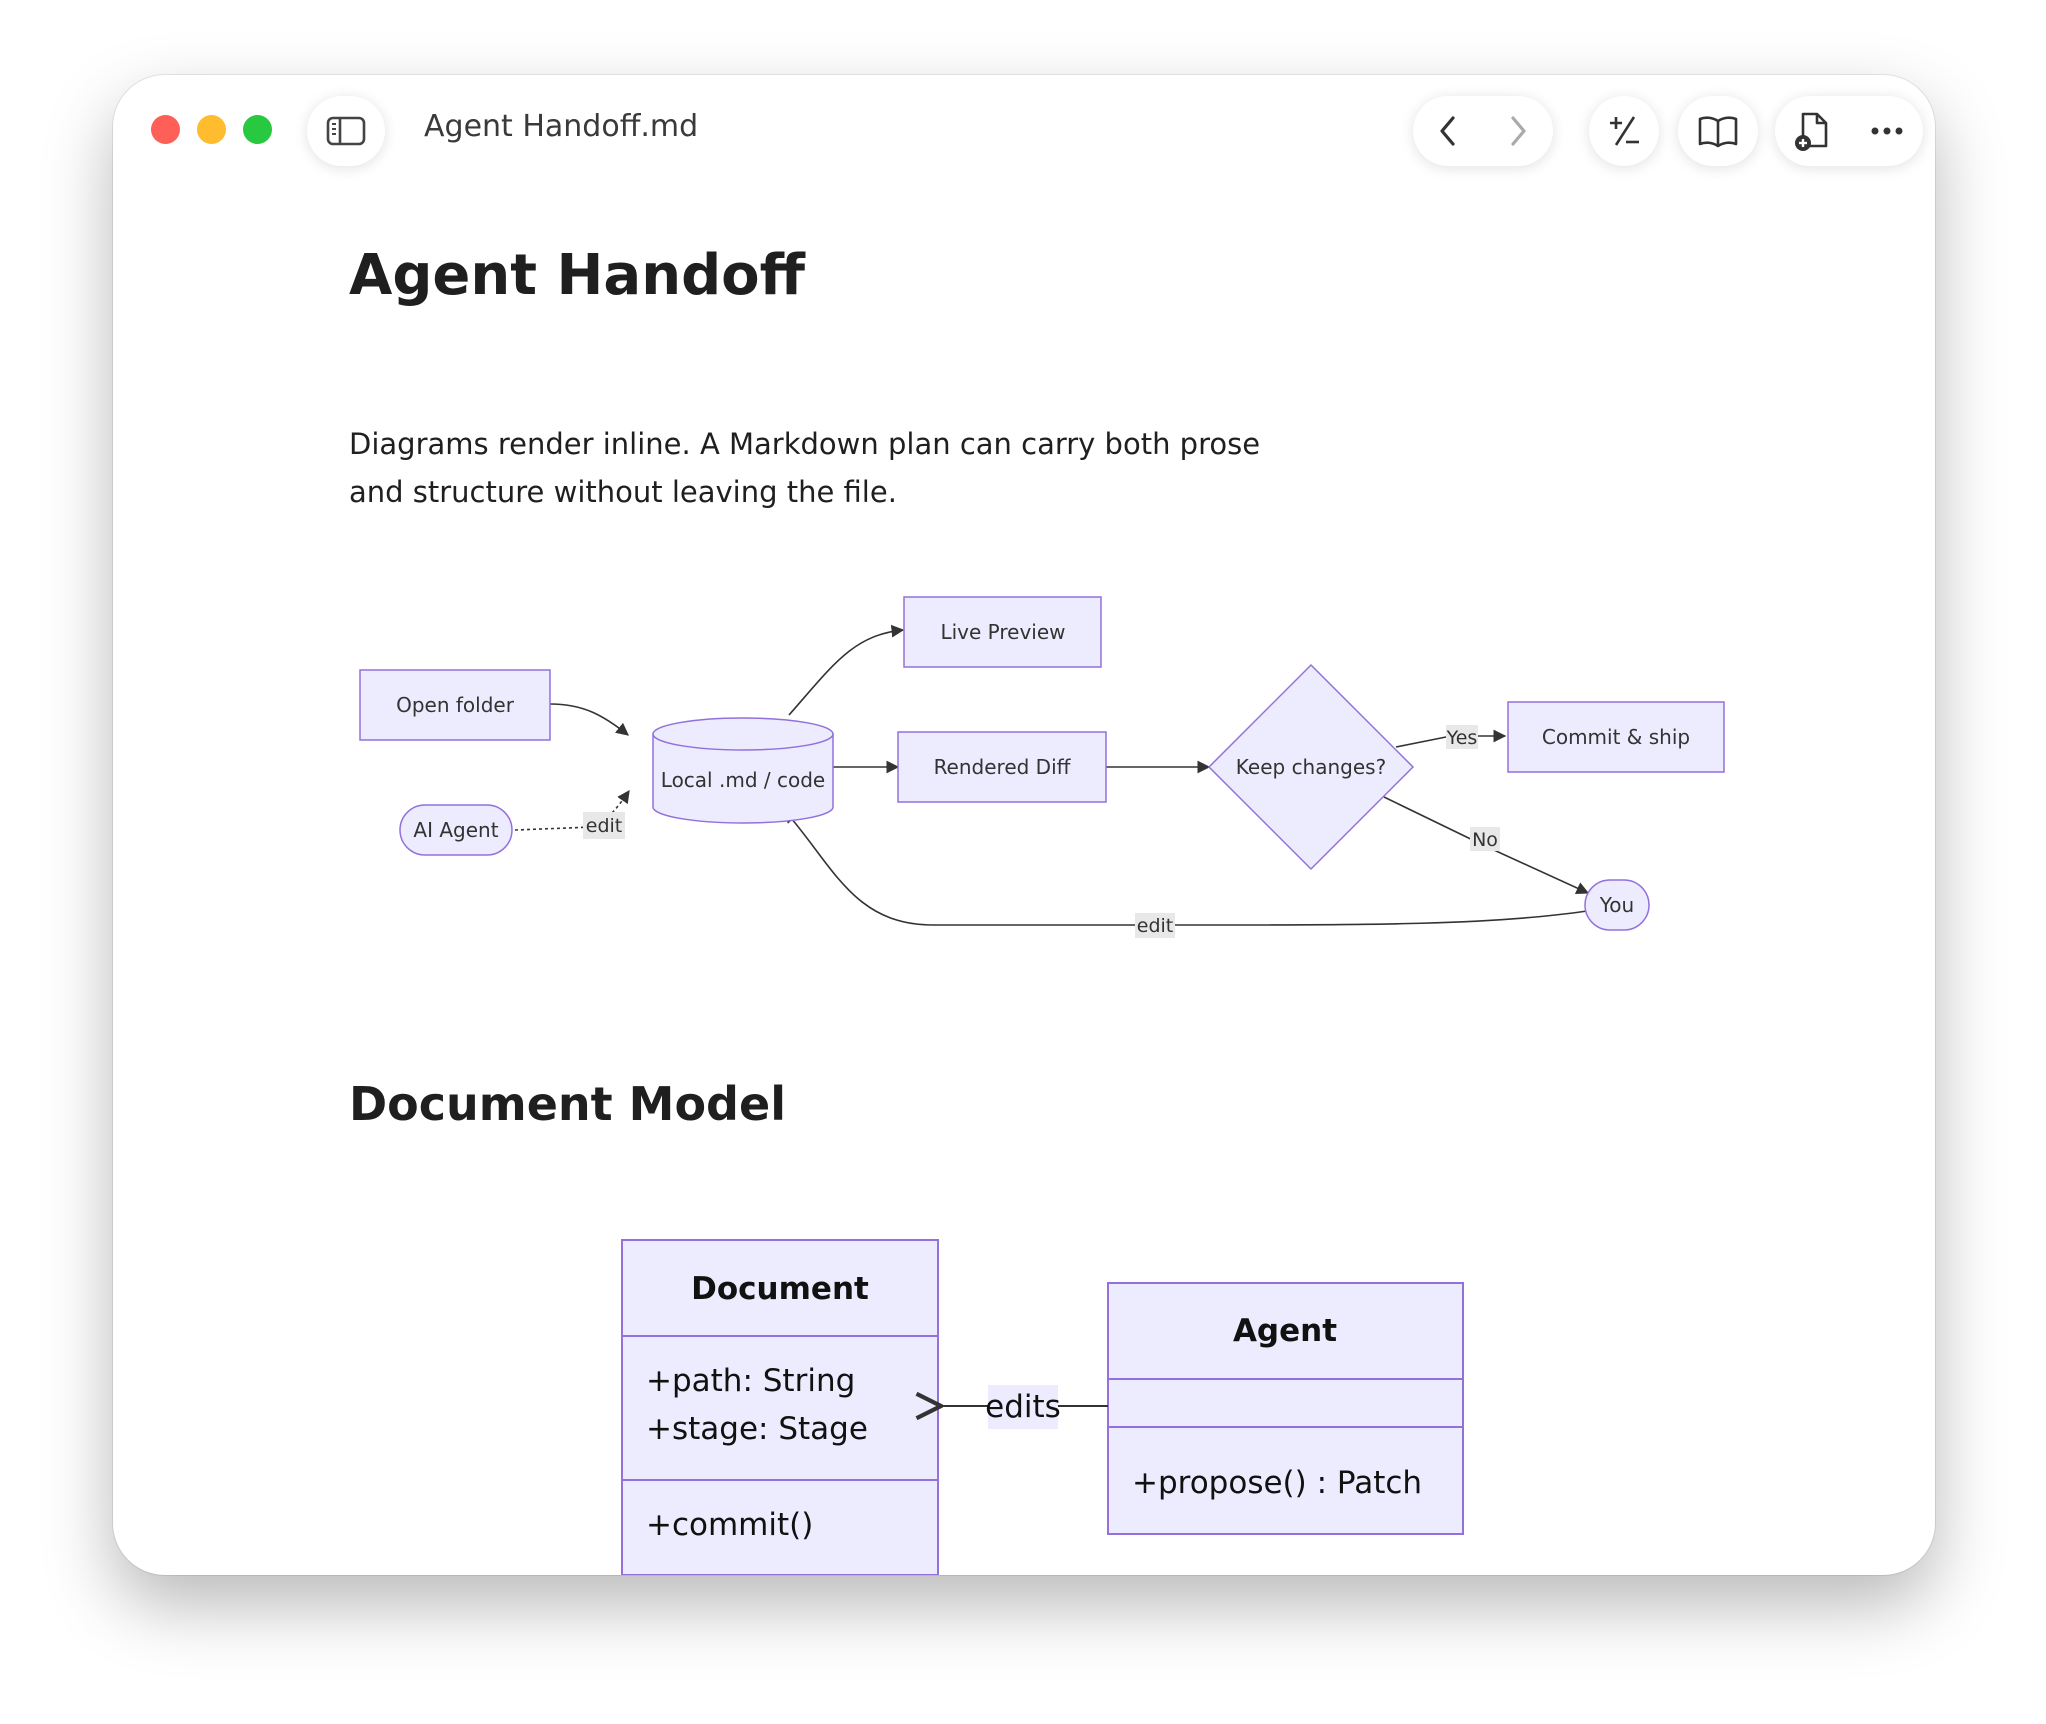 The width and height of the screenshot is (2046, 1724). Describe the element at coordinates (1285, 1331) in the screenshot. I see `class-agent-name: Agent` at that location.